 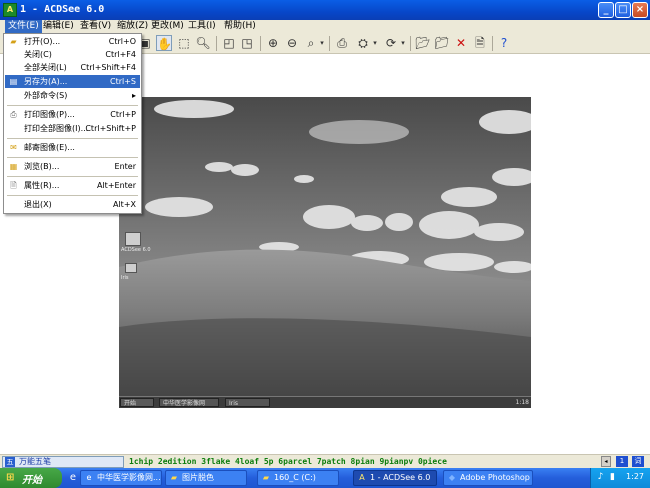 I want to click on task-acdsee: A 1 - ACDSee 6.0, so click(x=395, y=478).